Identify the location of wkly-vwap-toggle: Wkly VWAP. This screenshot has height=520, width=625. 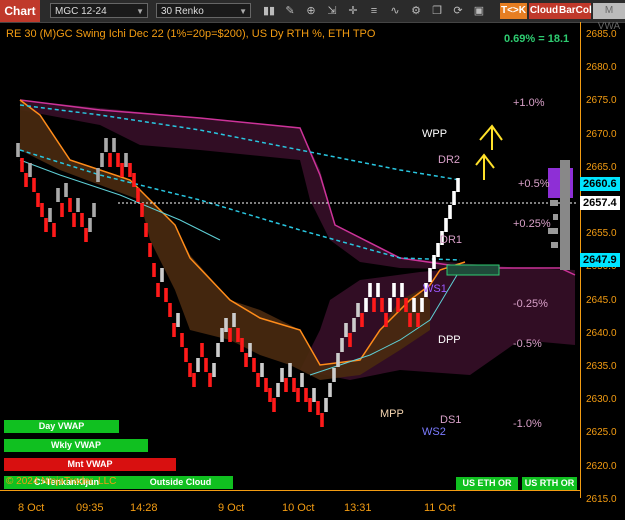
(76, 445).